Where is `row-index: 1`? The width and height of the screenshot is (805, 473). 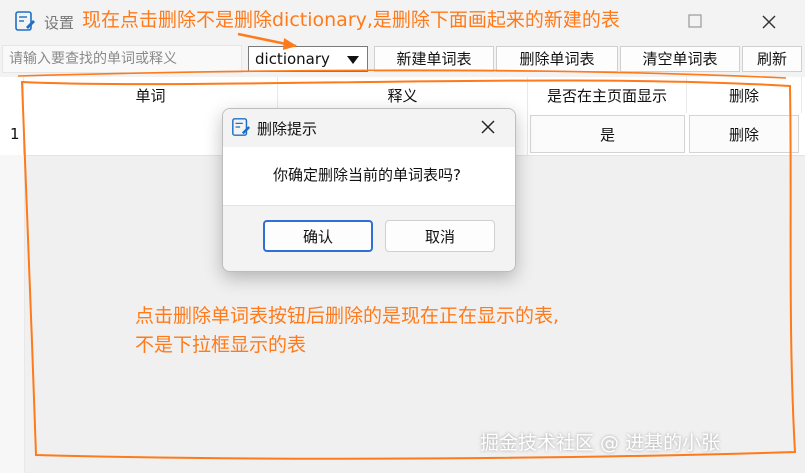 row-index: 1 is located at coordinates (12, 134).